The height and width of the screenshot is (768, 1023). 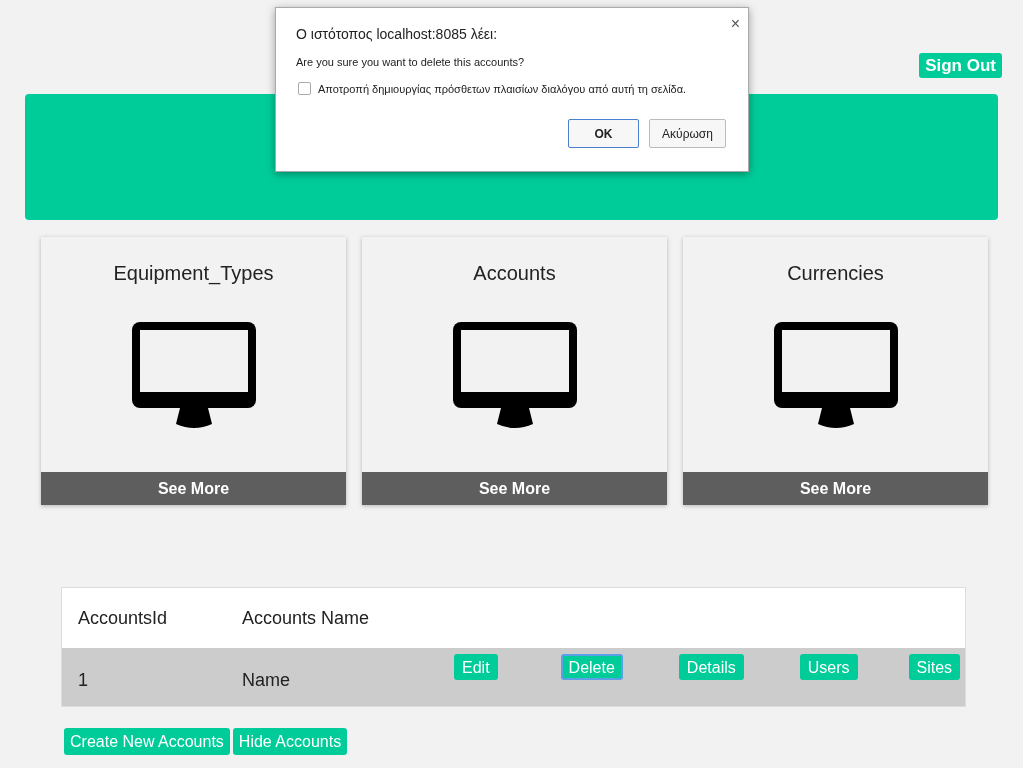 I want to click on action-button: Delete, so click(x=591, y=667).